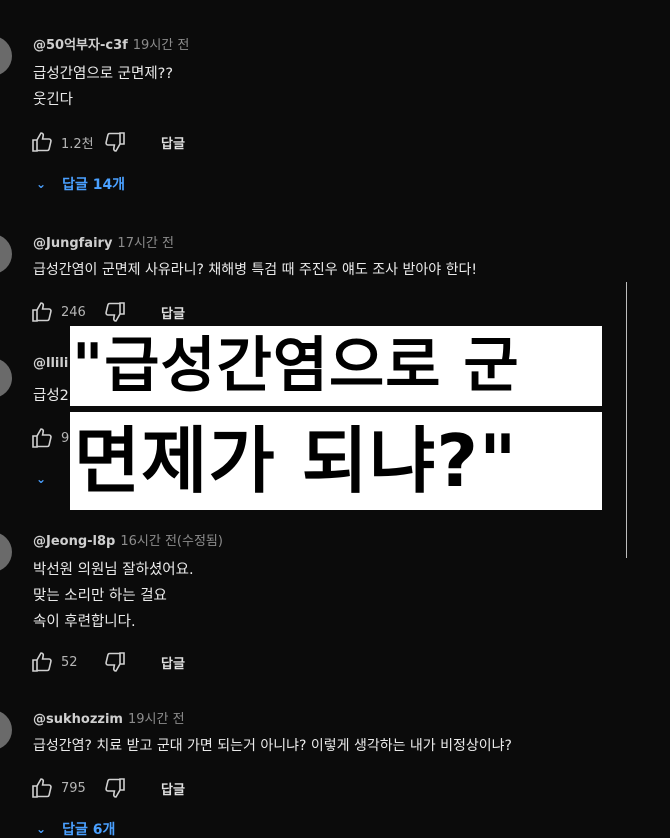 The image size is (670, 838). I want to click on comment-time: 17시간 전, so click(145, 243).